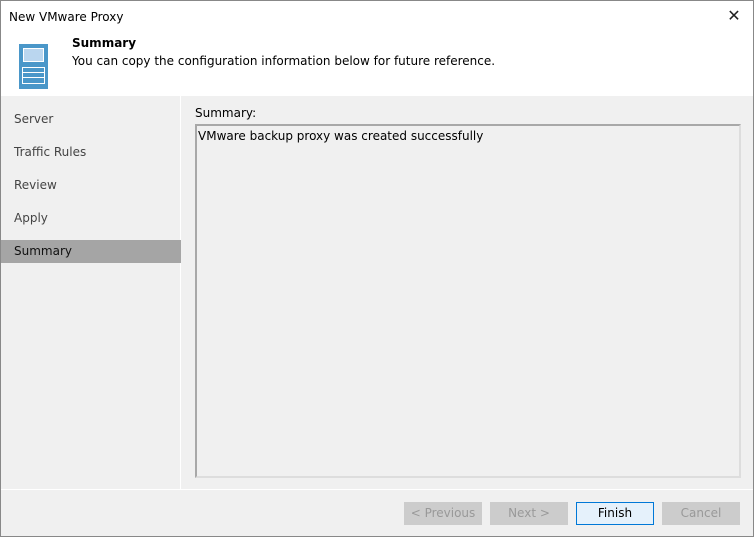 The image size is (754, 537). I want to click on previous-button: < Previous, so click(443, 513).